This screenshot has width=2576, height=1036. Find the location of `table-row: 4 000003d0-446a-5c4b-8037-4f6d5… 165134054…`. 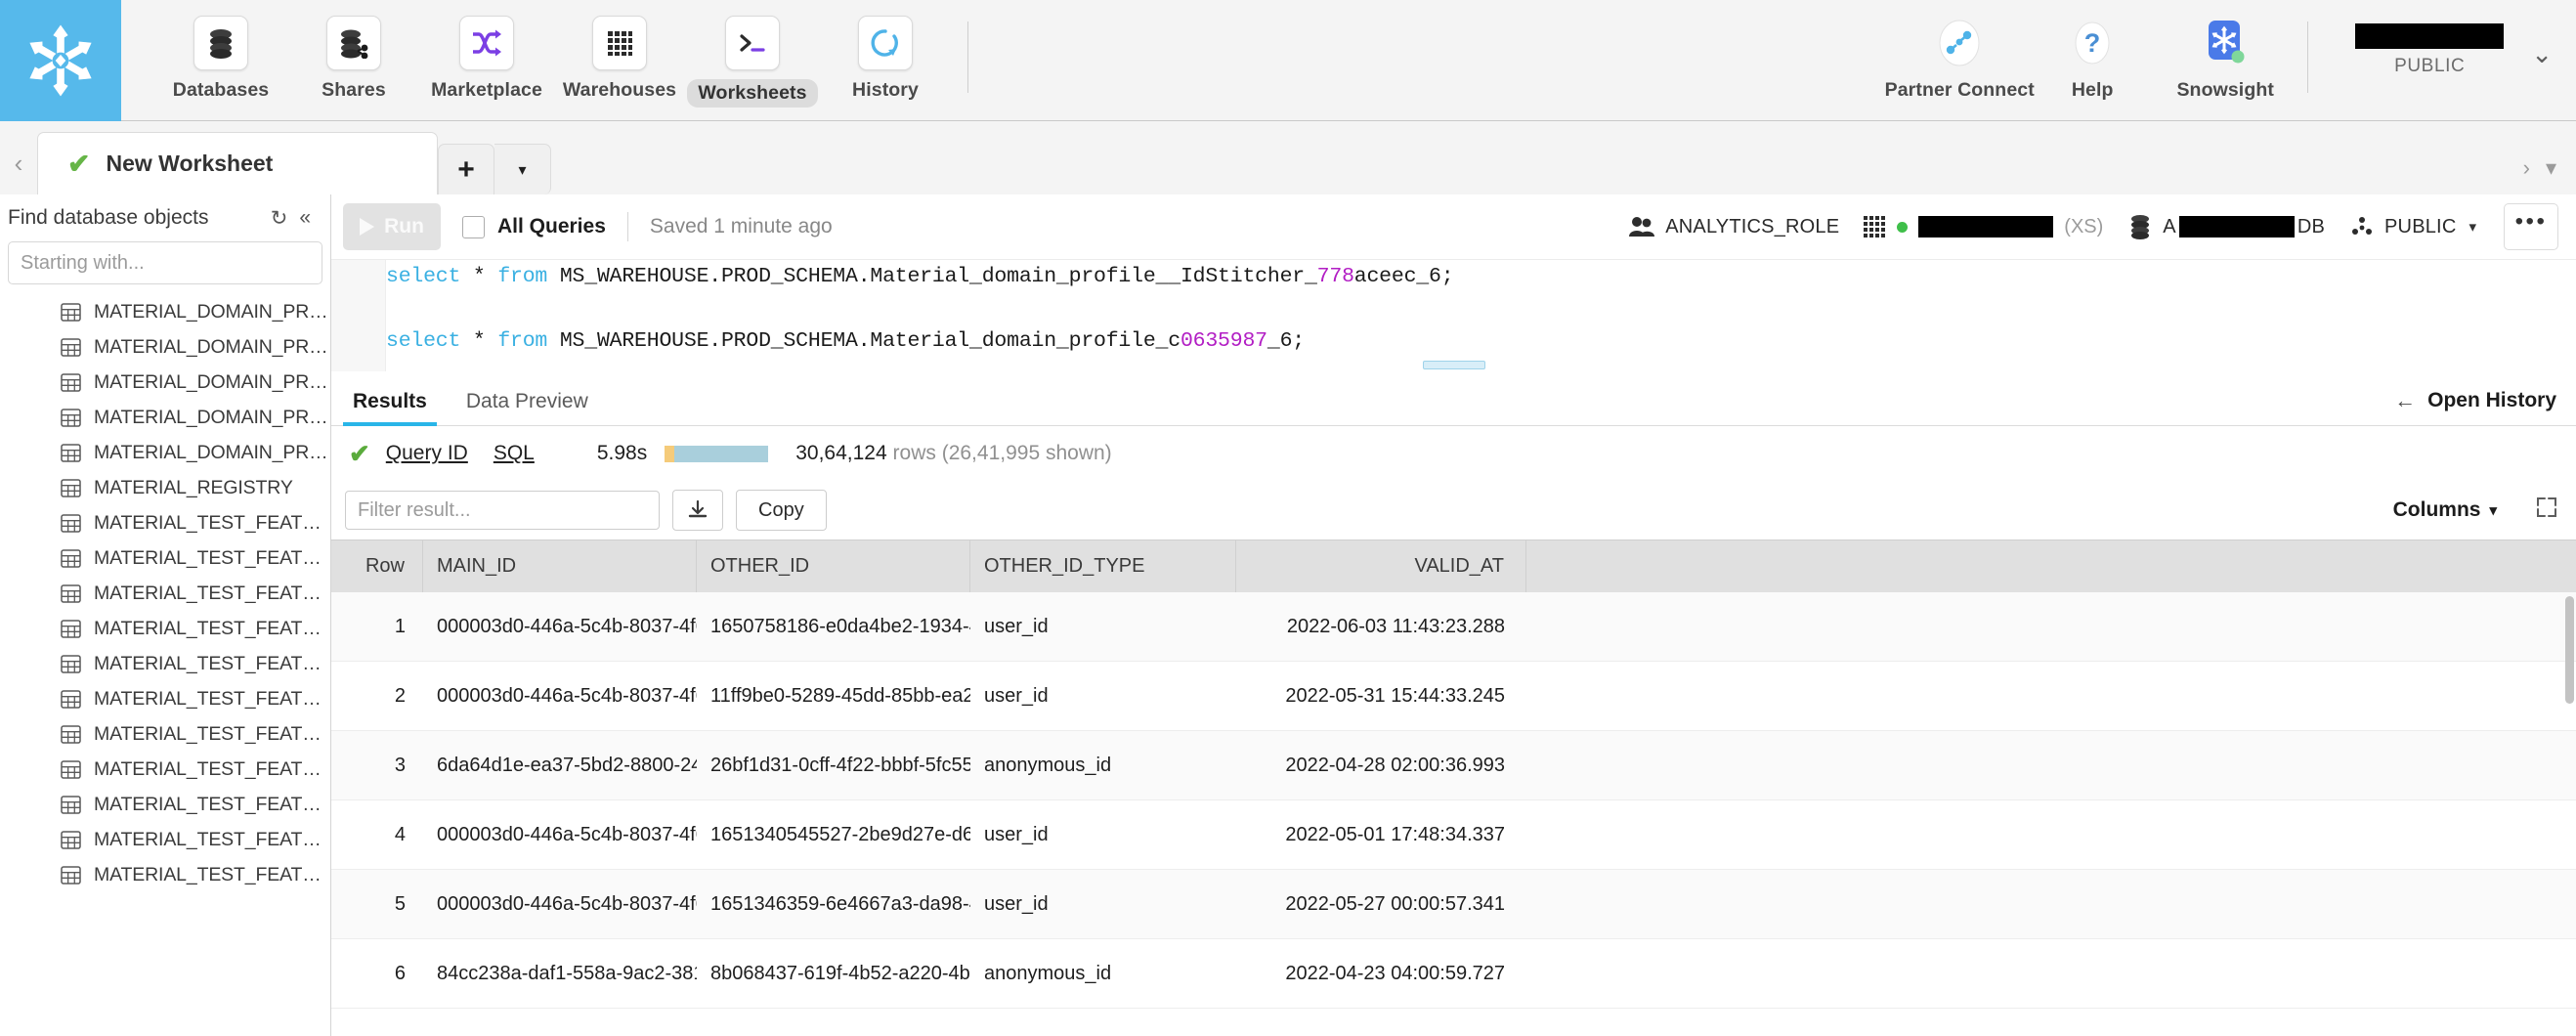

table-row: 4 000003d0-446a-5c4b-8037-4f6d5… 165134054… is located at coordinates (1453, 835).